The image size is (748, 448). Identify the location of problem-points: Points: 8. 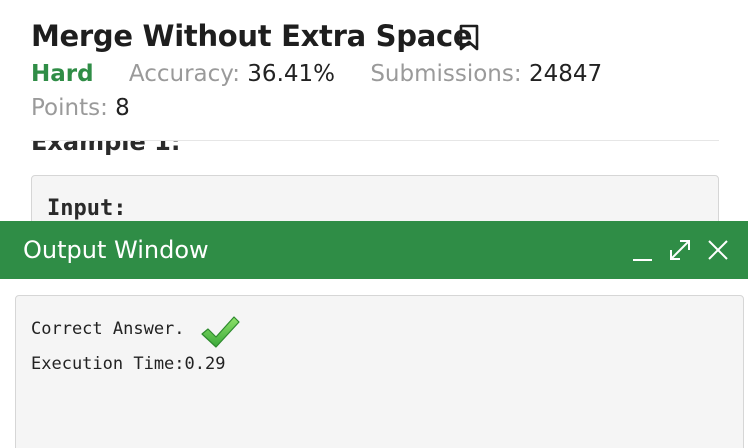
(94, 108).